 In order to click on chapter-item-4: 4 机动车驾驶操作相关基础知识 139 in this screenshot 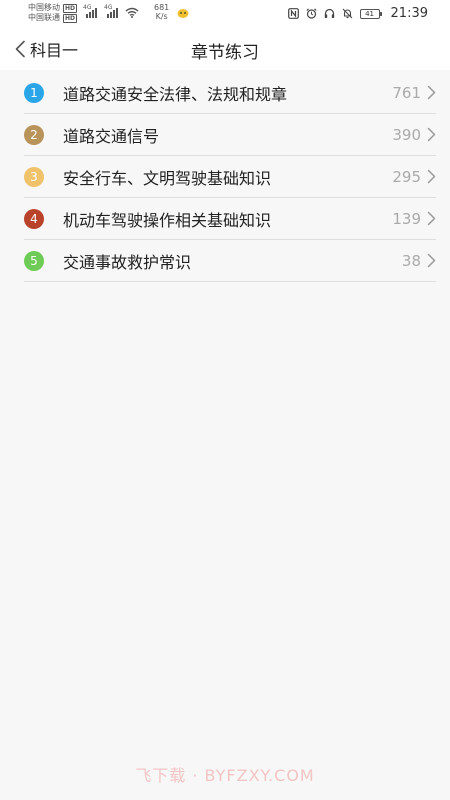, I will do `click(230, 219)`.